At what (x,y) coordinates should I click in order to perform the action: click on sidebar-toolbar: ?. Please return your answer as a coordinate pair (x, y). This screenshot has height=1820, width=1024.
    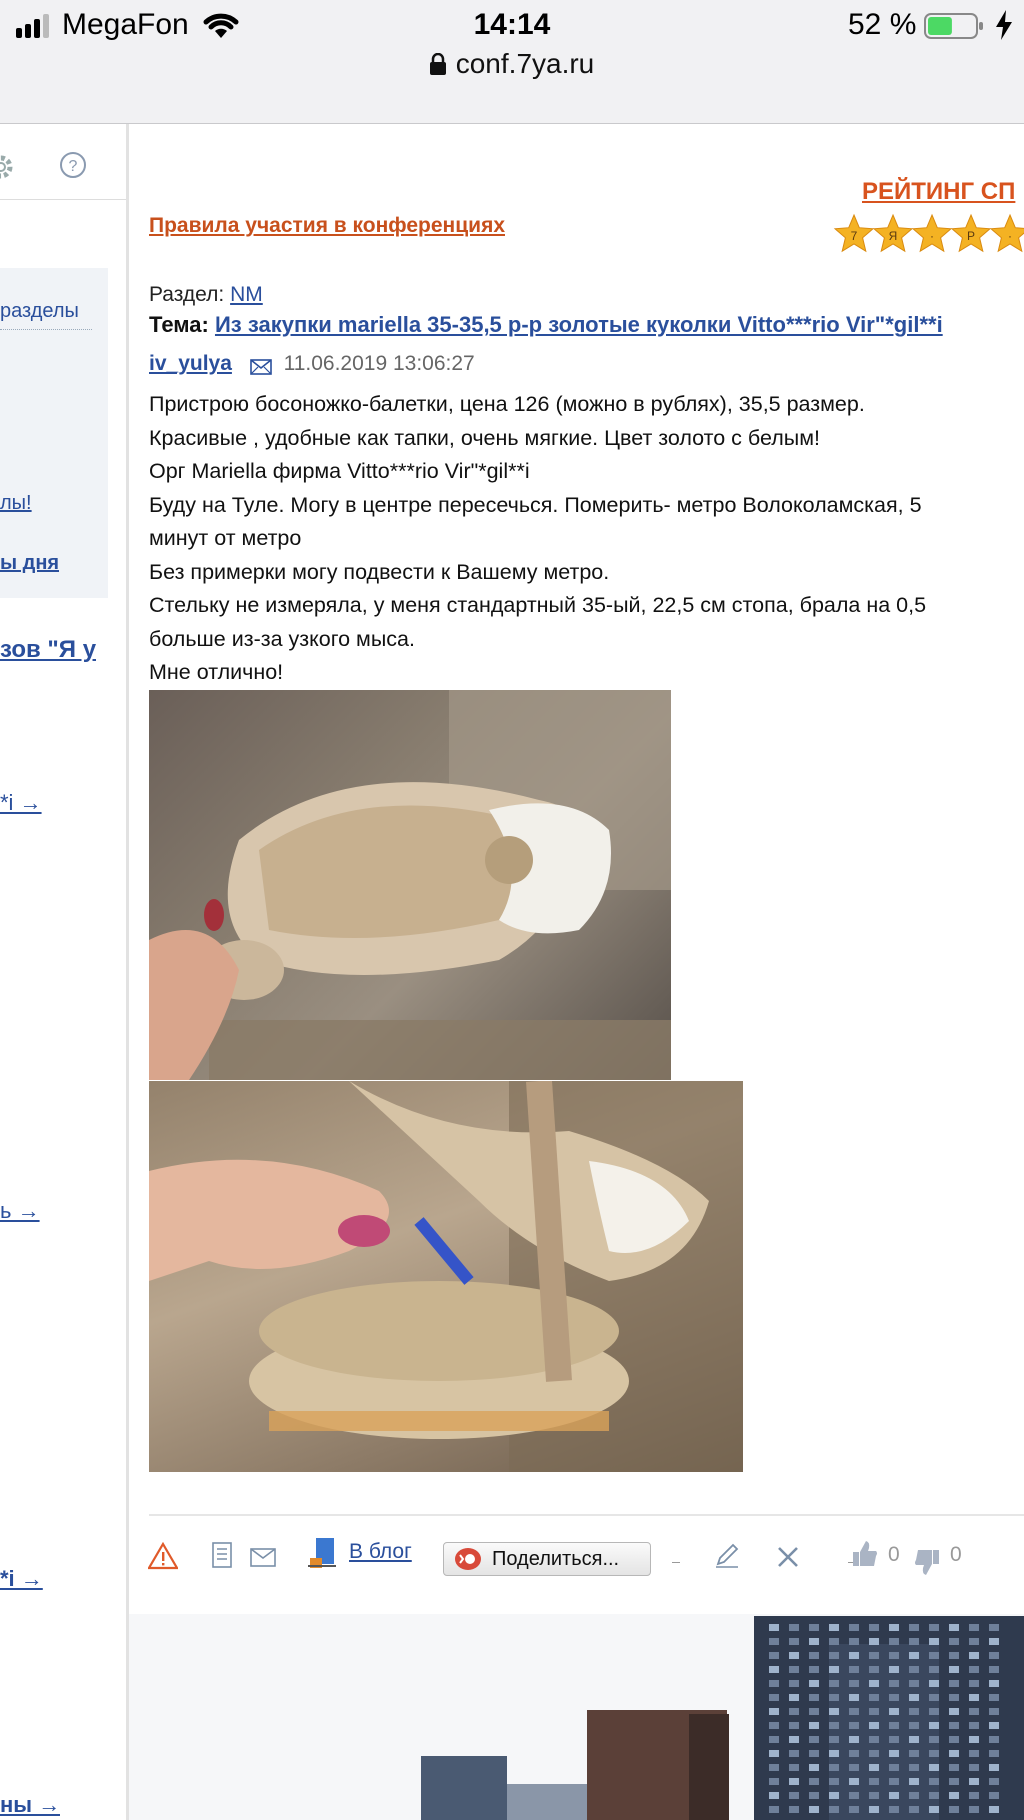
    Looking at the image, I should click on (63, 170).